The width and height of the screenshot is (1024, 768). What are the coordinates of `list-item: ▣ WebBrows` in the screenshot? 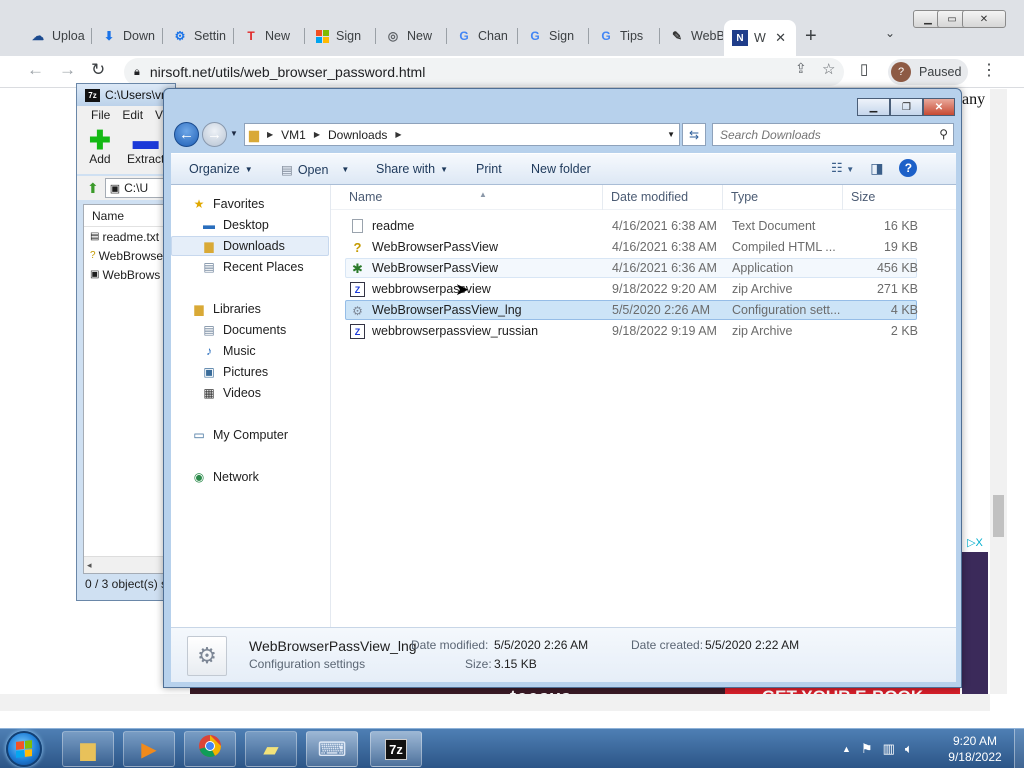 It's located at (129, 274).